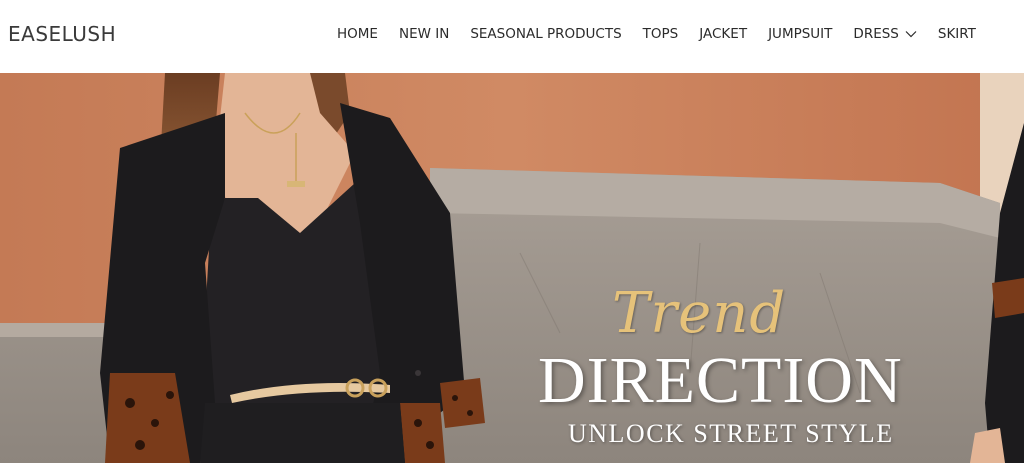 The height and width of the screenshot is (463, 1024). I want to click on nav-item-label: NEW IN, so click(424, 34).